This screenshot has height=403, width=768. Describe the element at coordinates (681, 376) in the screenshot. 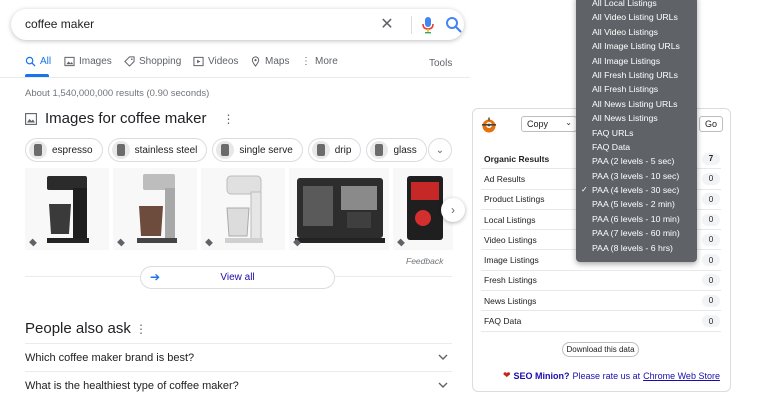

I see `chrome-web-store-link: Chrome Web Store` at that location.